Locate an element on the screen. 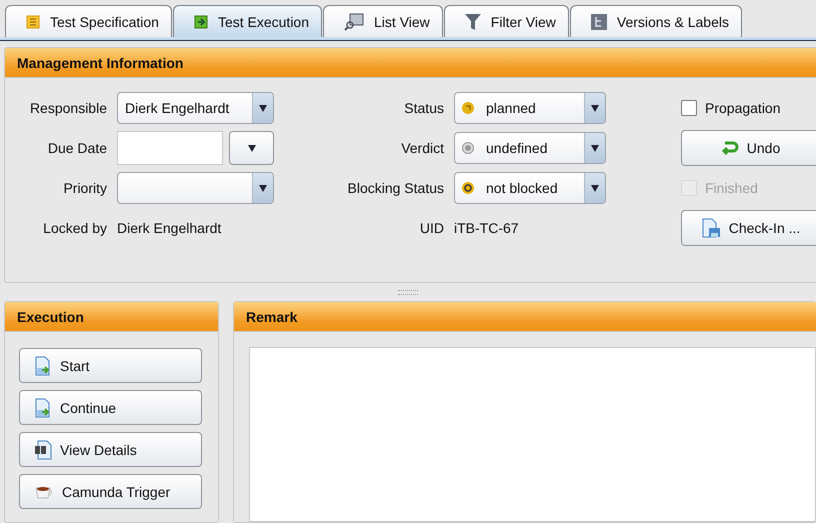 The image size is (816, 523). document-refresh-icon is located at coordinates (43, 408).